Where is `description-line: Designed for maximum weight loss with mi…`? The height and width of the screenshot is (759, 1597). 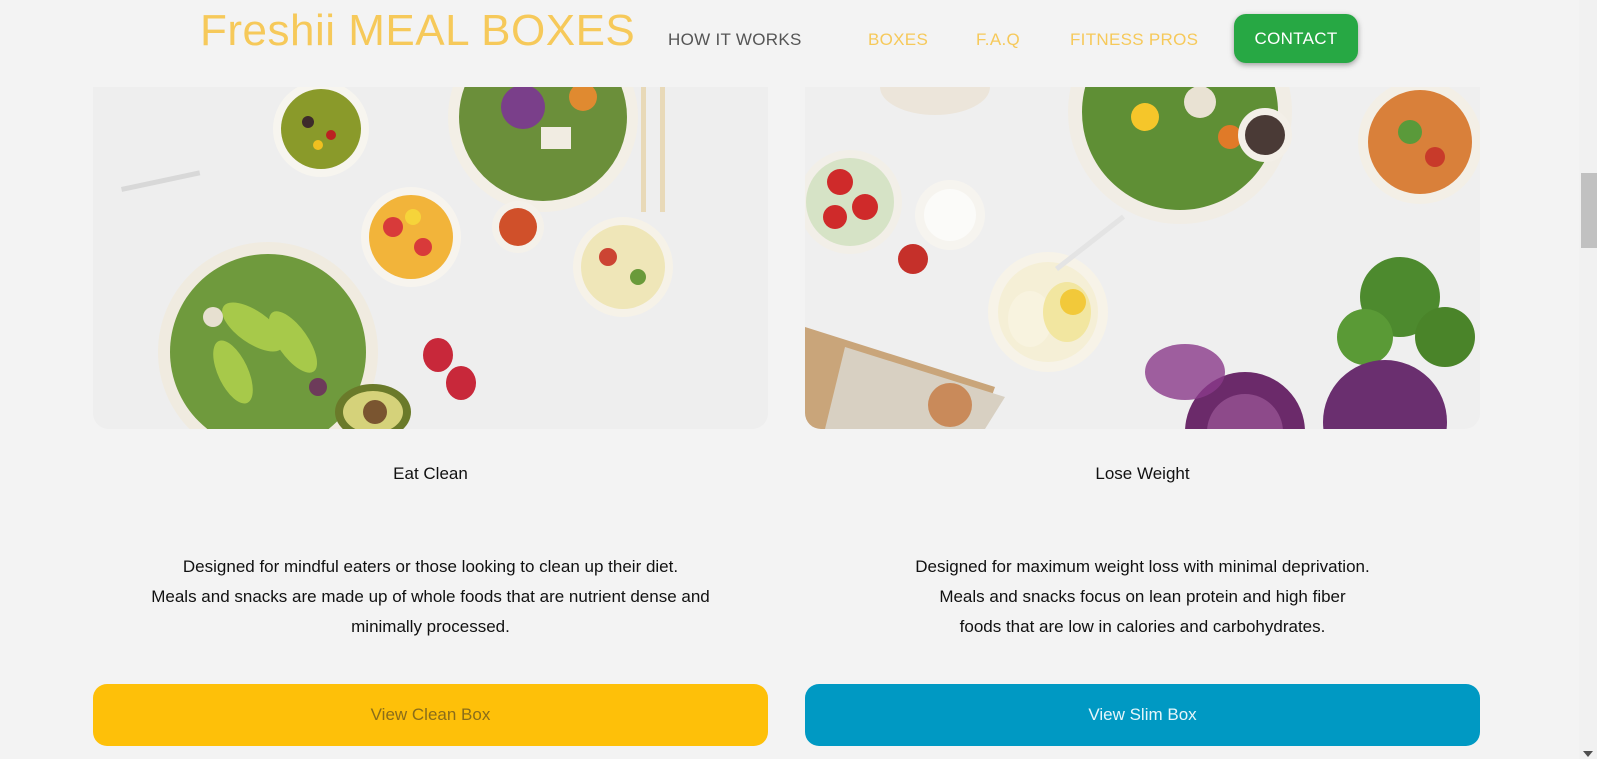
description-line: Designed for maximum weight loss with mi… is located at coordinates (1142, 566).